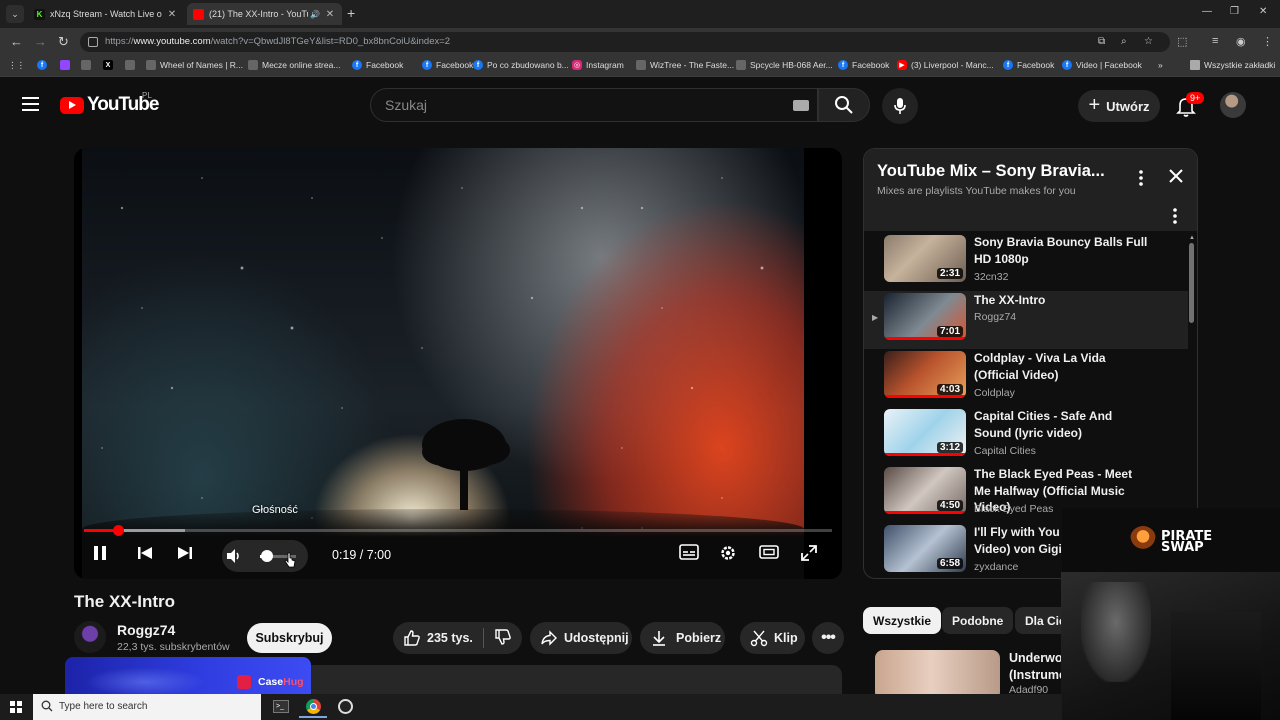 The height and width of the screenshot is (720, 1280). I want to click on subtitles-button, so click(689, 552).